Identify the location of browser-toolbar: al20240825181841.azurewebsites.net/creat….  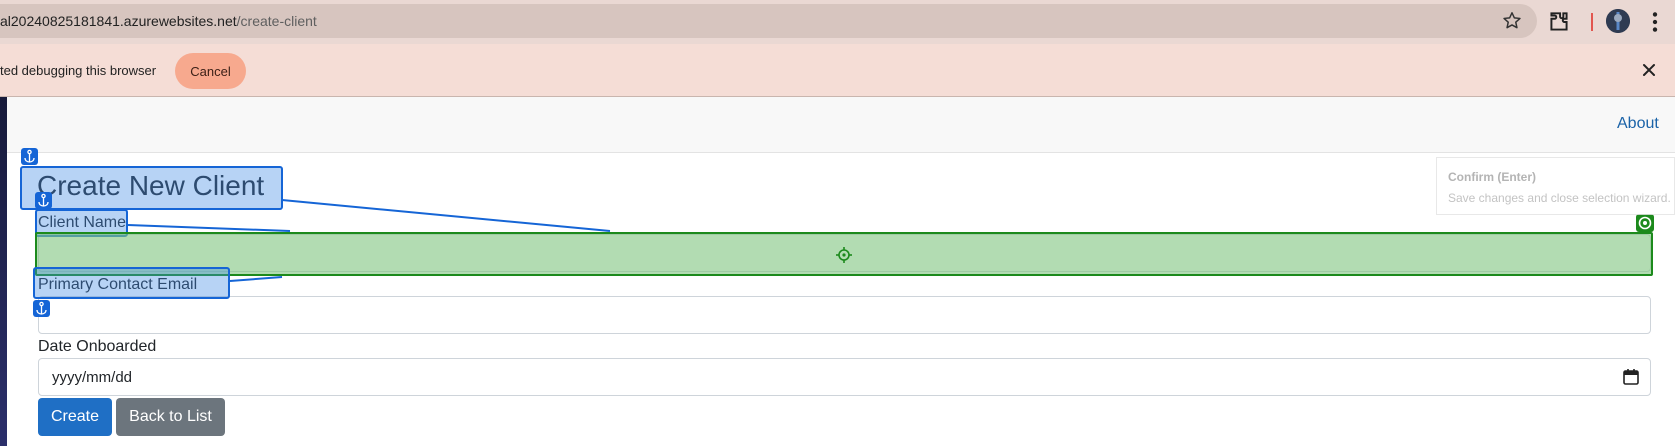
(837, 22).